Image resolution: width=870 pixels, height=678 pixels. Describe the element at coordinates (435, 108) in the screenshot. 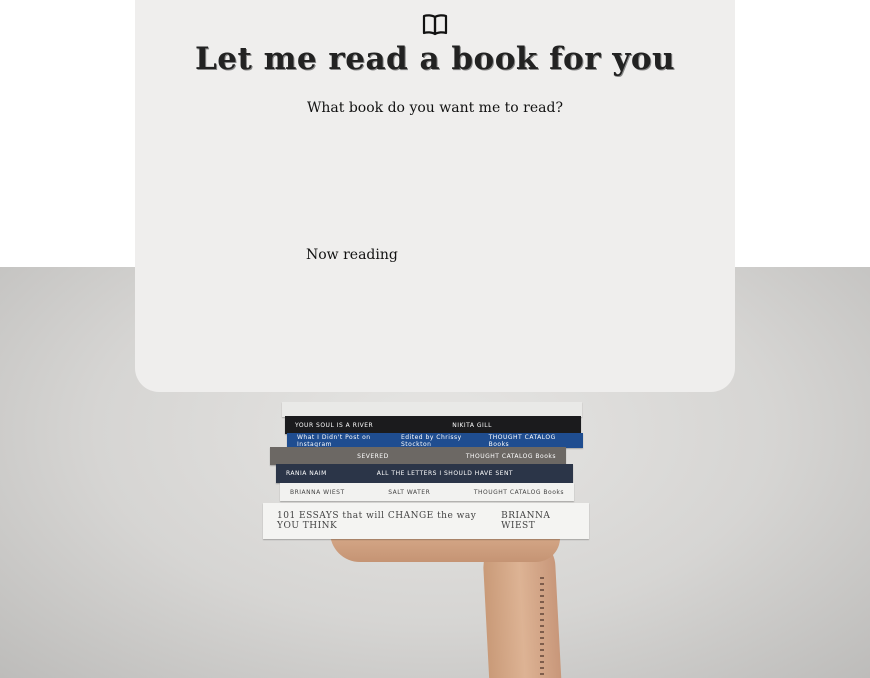

I see `page-subtitle: What book do you want me to read?` at that location.